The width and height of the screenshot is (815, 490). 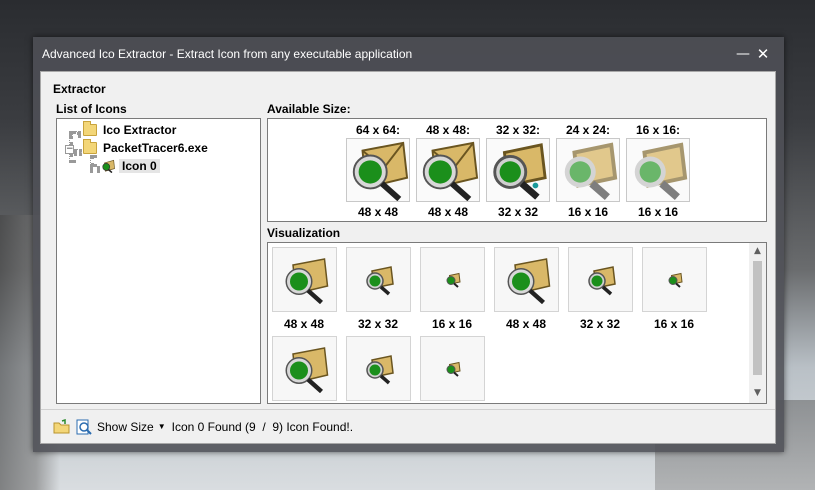 I want to click on show-size-label: Show Size, so click(x=125, y=426).